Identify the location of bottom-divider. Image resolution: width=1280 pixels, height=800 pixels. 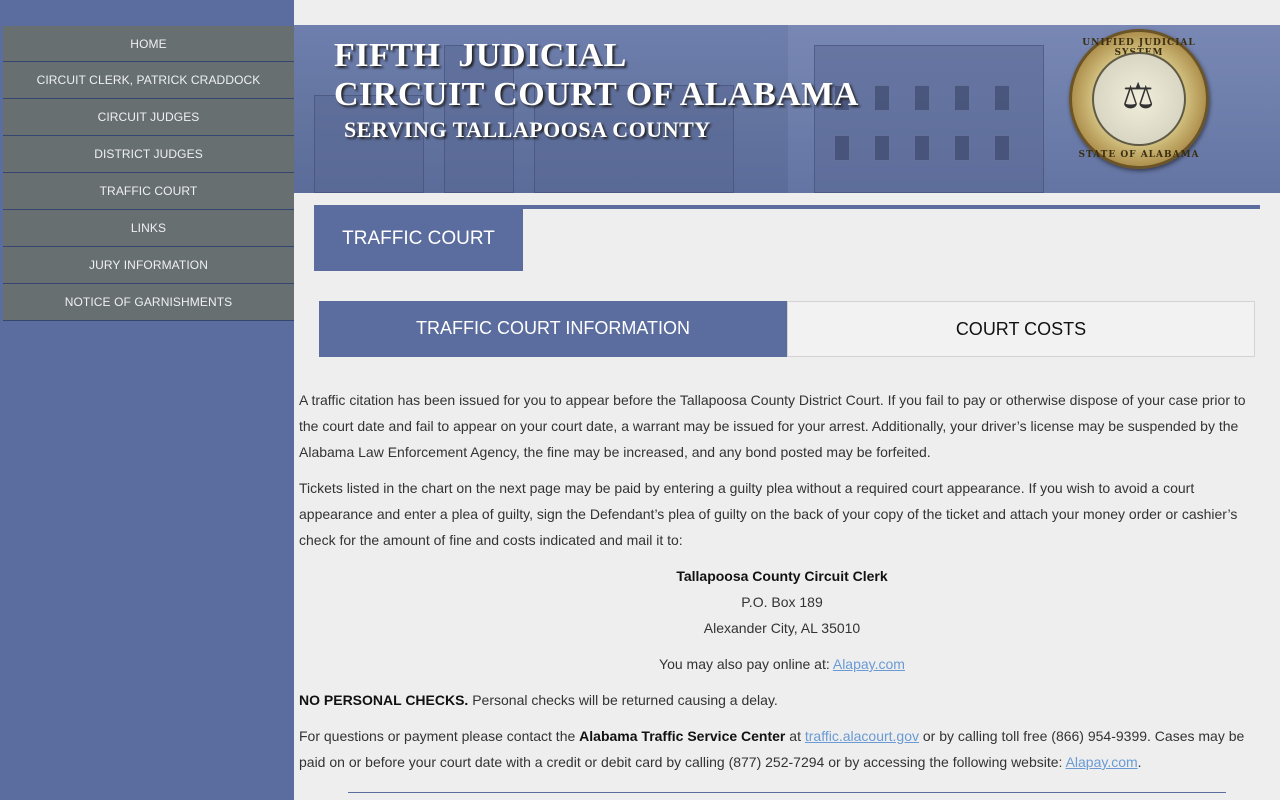
(787, 792).